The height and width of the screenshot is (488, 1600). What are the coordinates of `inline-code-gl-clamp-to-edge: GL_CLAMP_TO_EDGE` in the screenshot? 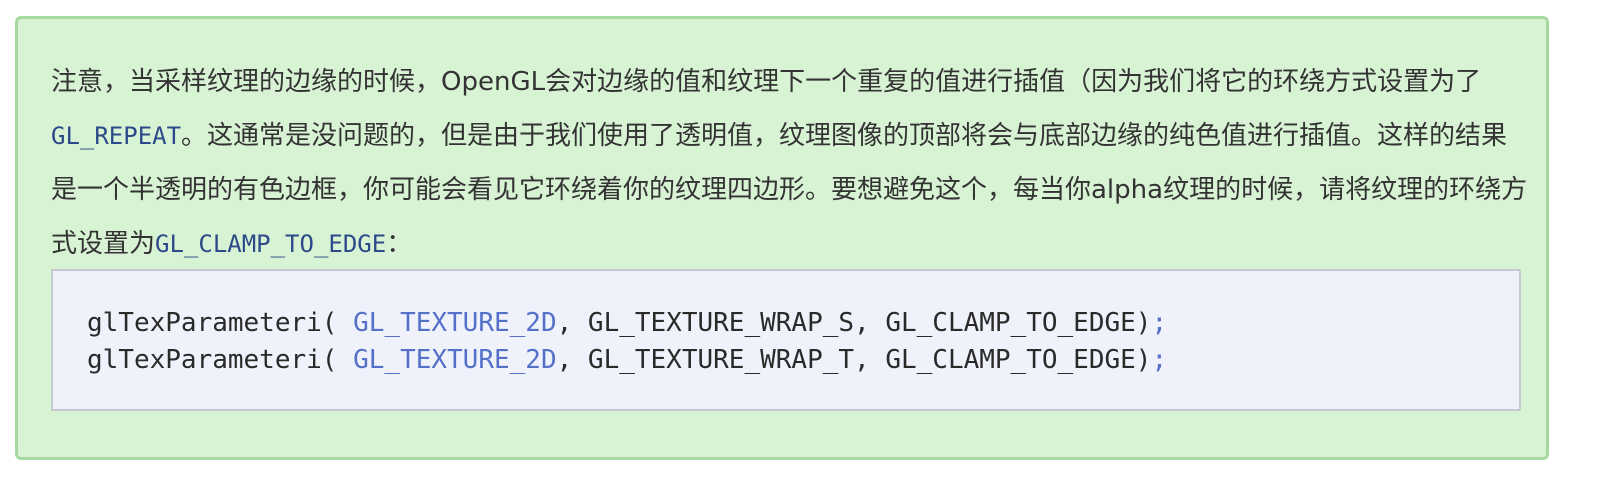 It's located at (271, 244).